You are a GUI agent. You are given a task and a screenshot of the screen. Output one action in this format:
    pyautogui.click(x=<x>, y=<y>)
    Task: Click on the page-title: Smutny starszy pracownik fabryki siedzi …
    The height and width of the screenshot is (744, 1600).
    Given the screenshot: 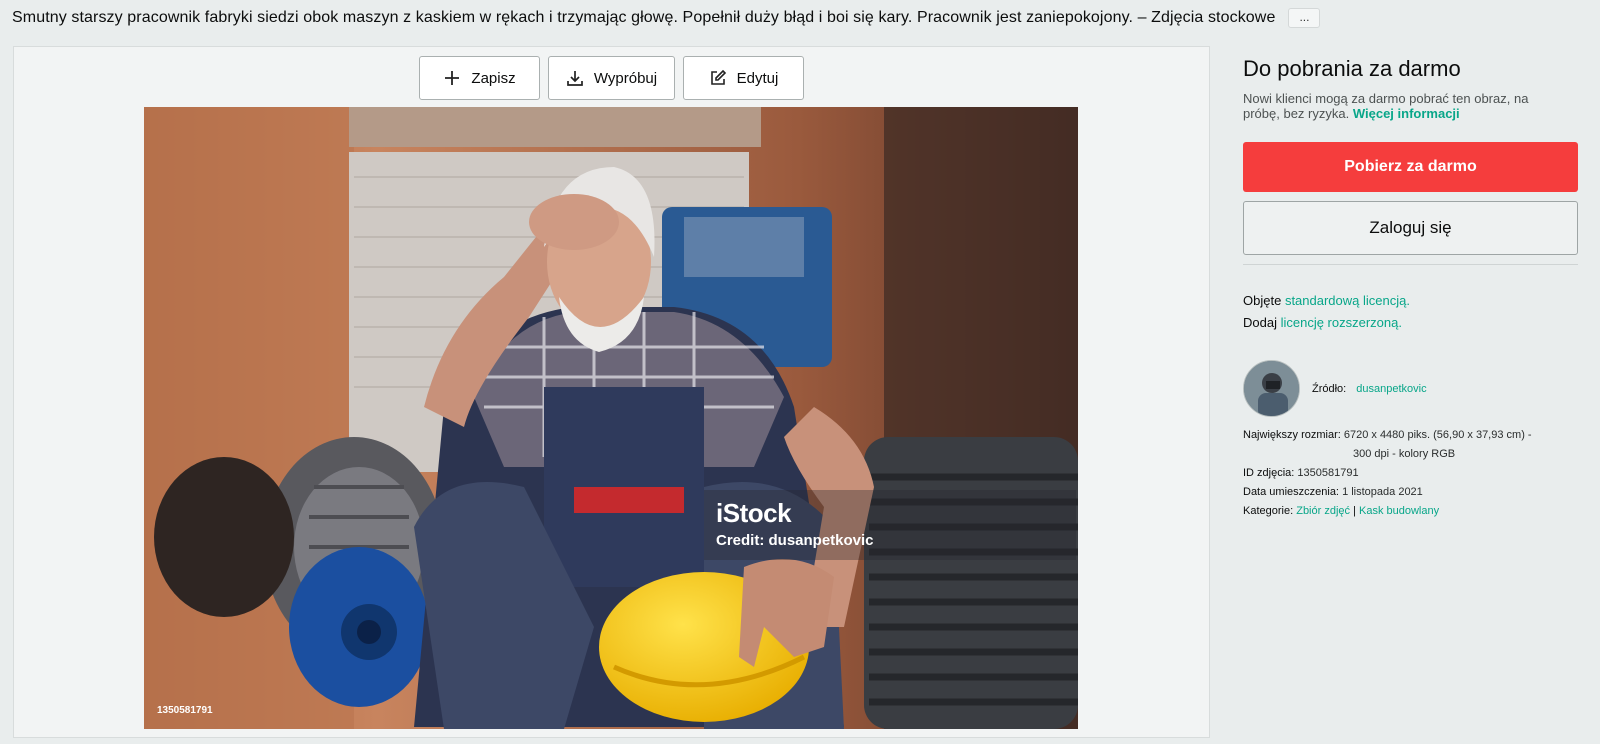 What is the action you would take?
    pyautogui.click(x=644, y=17)
    